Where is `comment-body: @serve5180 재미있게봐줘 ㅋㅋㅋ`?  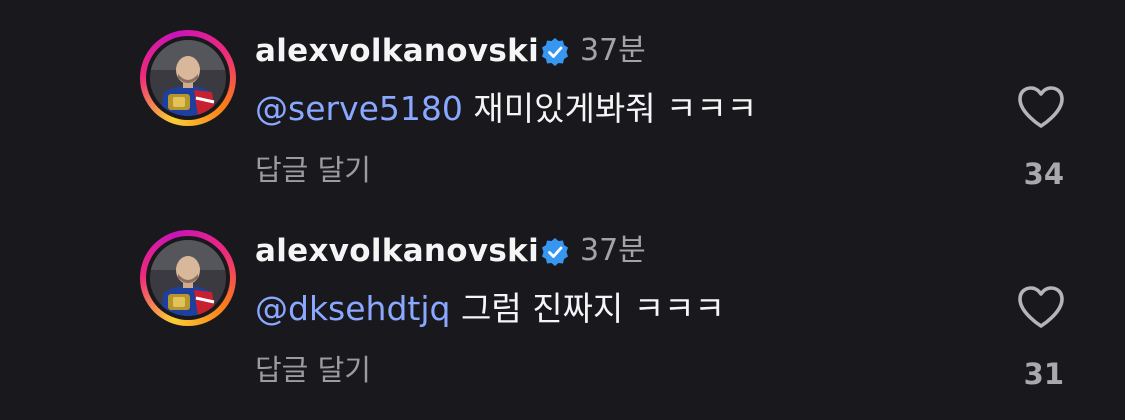
comment-body: @serve5180 재미있게봐줘 ㅋㅋㅋ is located at coordinates (506, 109).